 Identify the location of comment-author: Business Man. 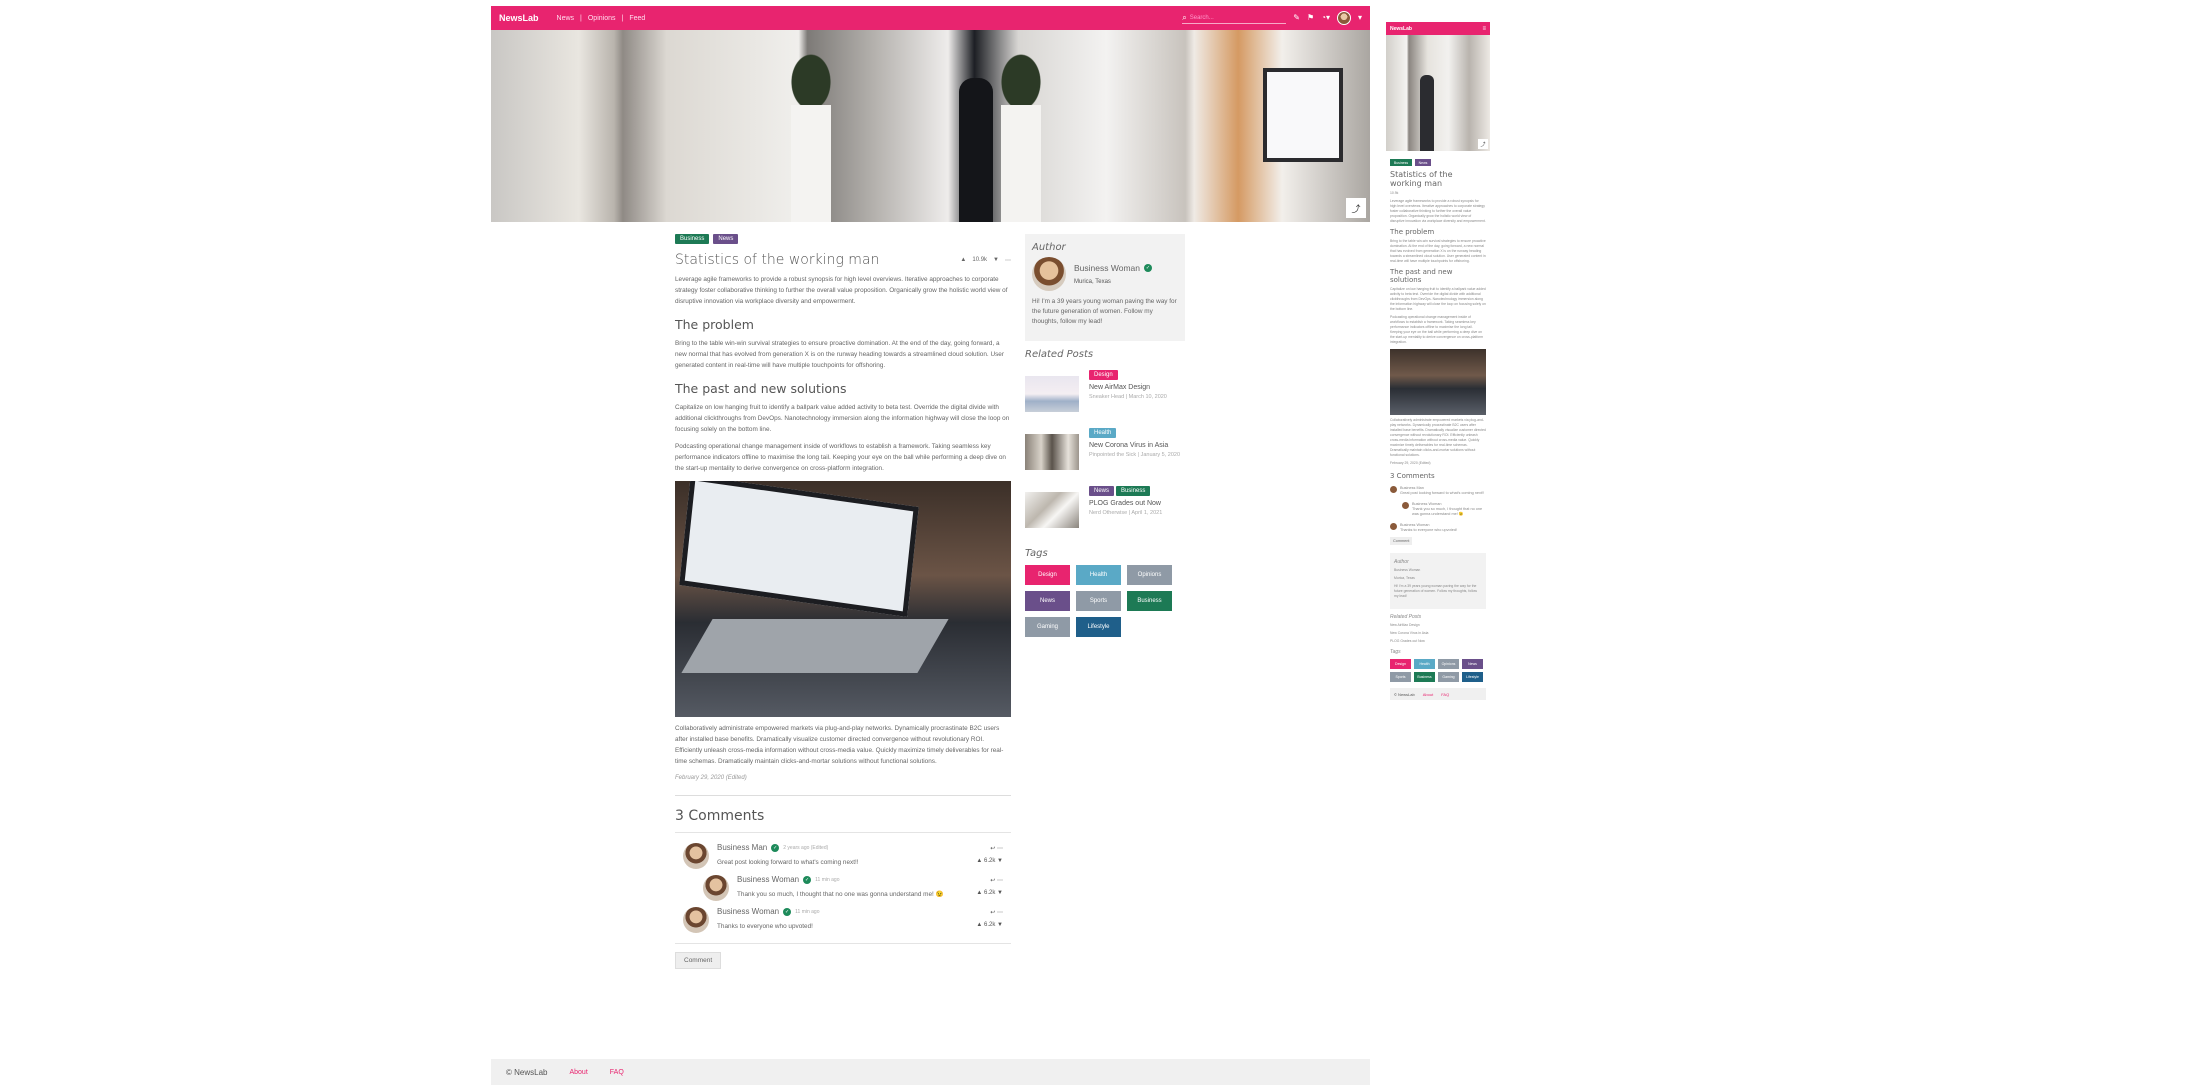
(742, 847).